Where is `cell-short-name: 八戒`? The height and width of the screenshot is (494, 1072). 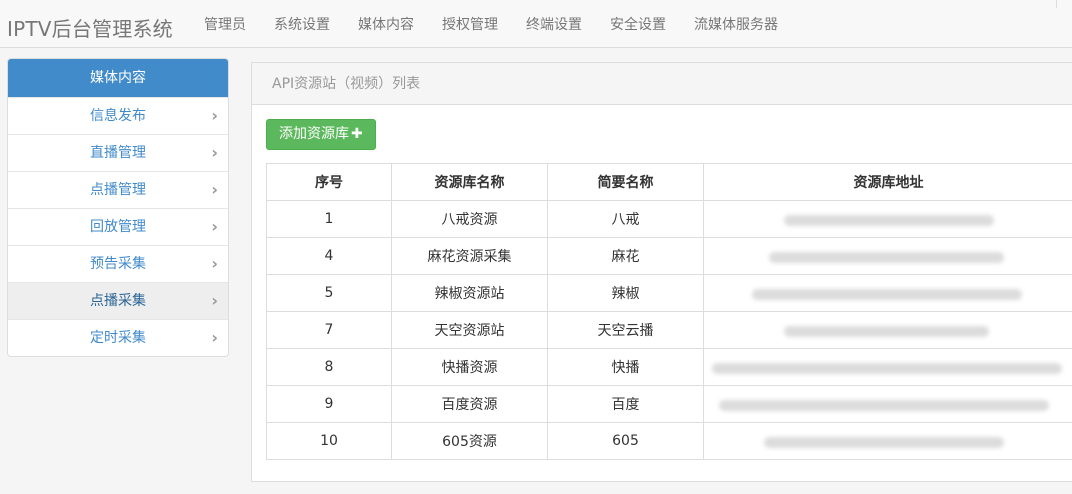 cell-short-name: 八戒 is located at coordinates (625, 219).